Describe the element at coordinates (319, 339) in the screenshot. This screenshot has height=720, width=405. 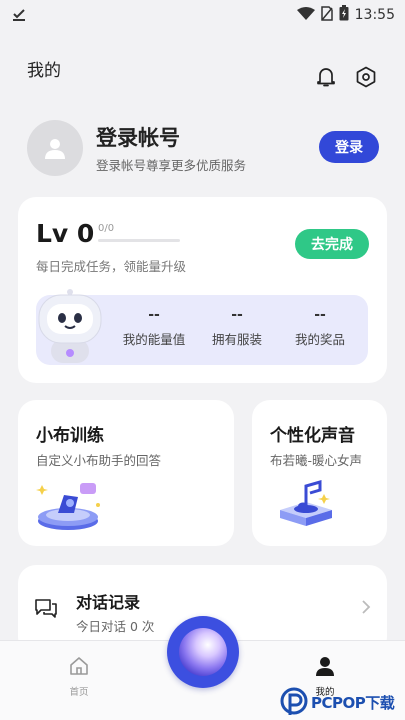
I see `stat-prizes-label: 我的奖品` at that location.